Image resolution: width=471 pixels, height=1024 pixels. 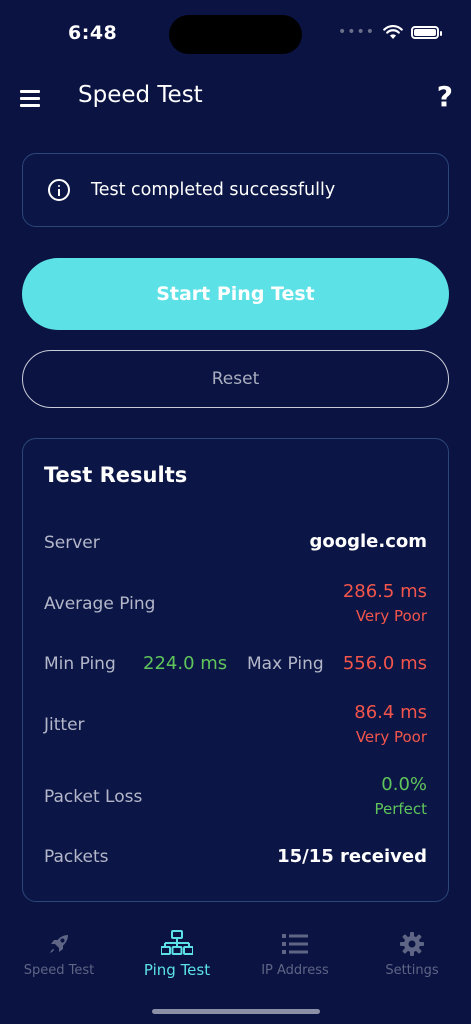 What do you see at coordinates (352, 856) in the screenshot?
I see `packets-value: 15/15 received` at bounding box center [352, 856].